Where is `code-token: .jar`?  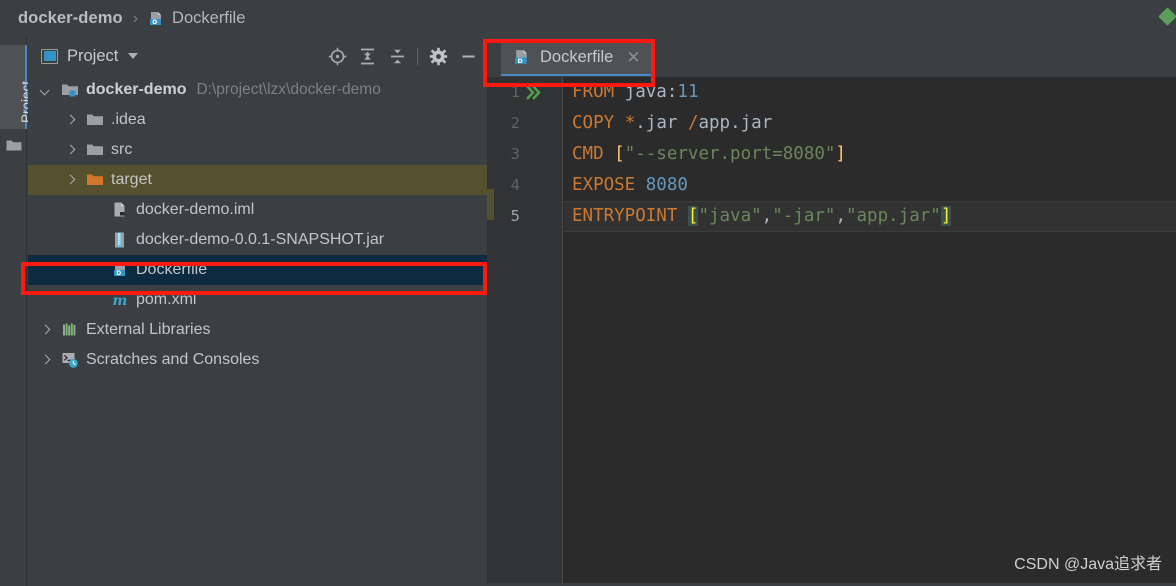 code-token: .jar is located at coordinates (661, 123).